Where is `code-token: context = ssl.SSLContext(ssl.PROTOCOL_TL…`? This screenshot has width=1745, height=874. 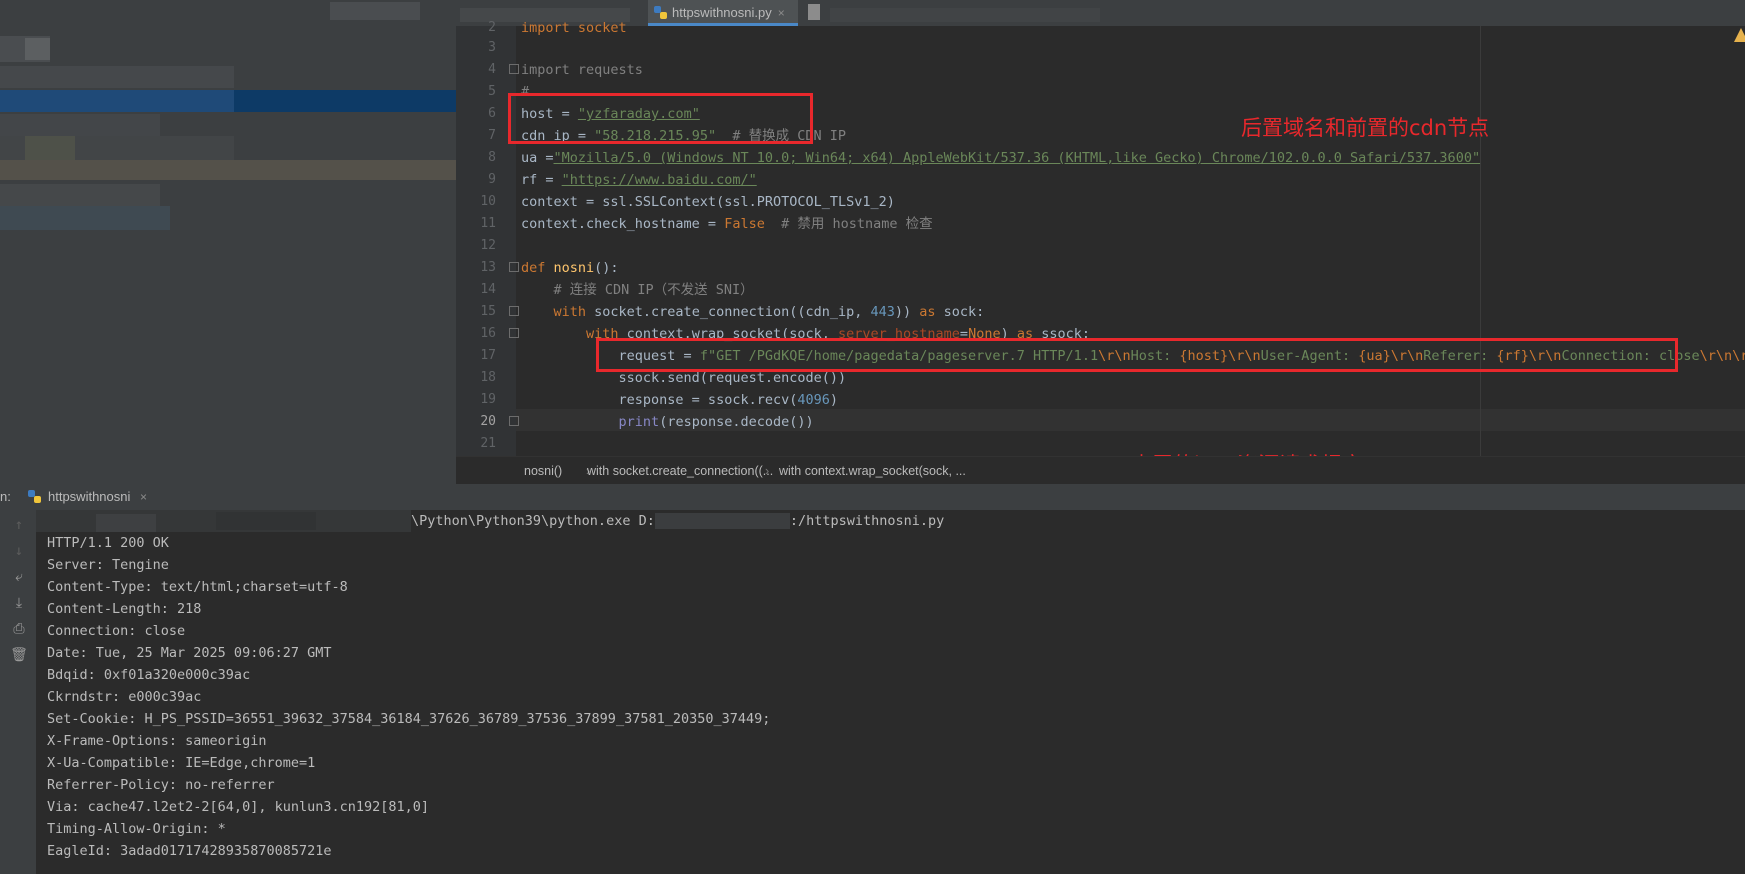
code-token: context = ssl.SSLContext(ssl.PROTOCOL_TL… is located at coordinates (708, 202).